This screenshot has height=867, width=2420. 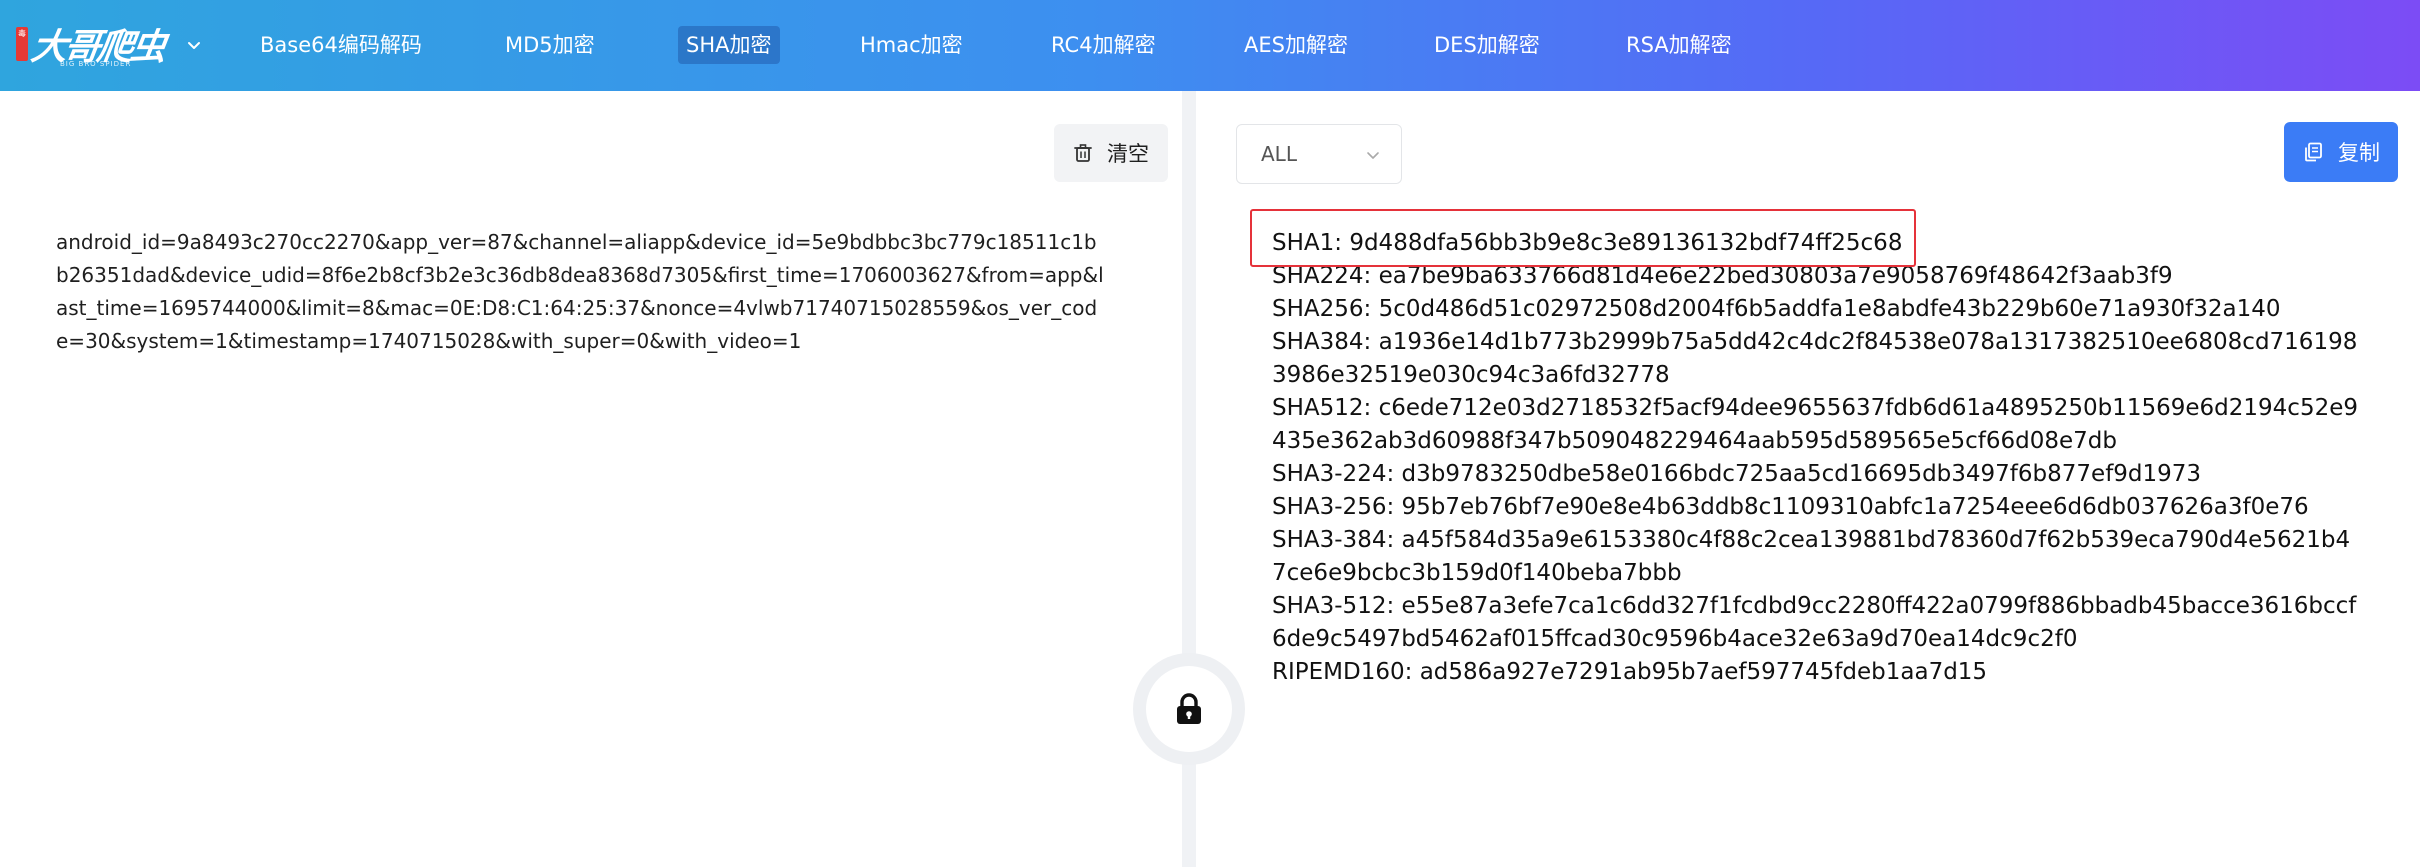 I want to click on lock-icon, so click(x=1189, y=708).